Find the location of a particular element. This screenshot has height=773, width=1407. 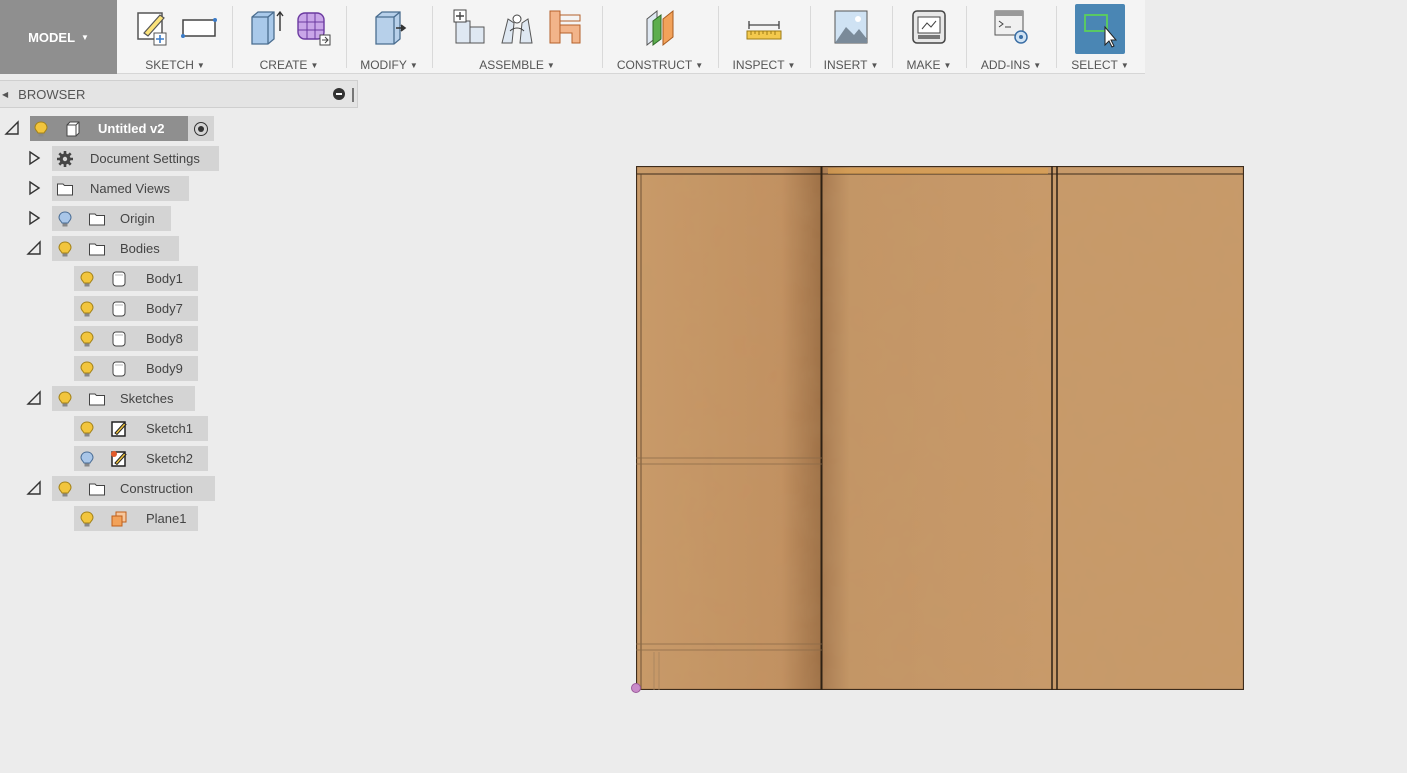

workspace-label: MODEL is located at coordinates (52, 37).